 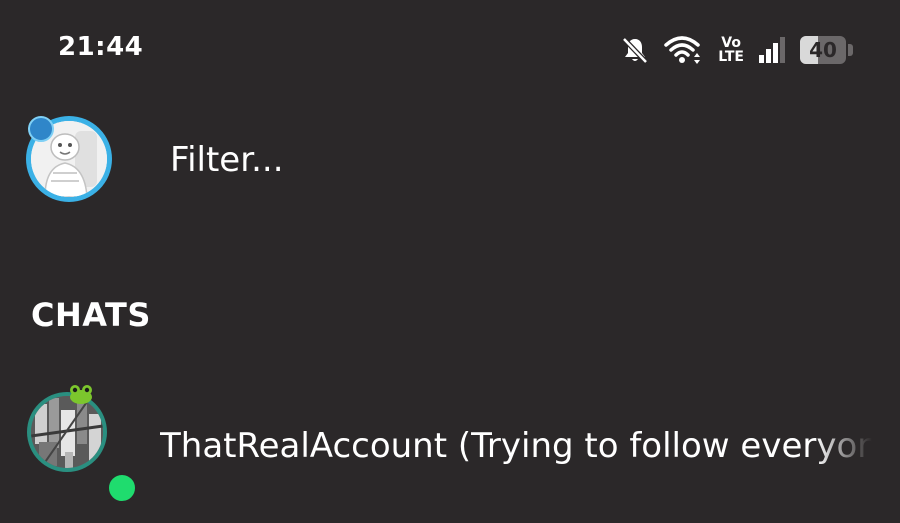 I want to click on frog-badge-icon, so click(x=81, y=394).